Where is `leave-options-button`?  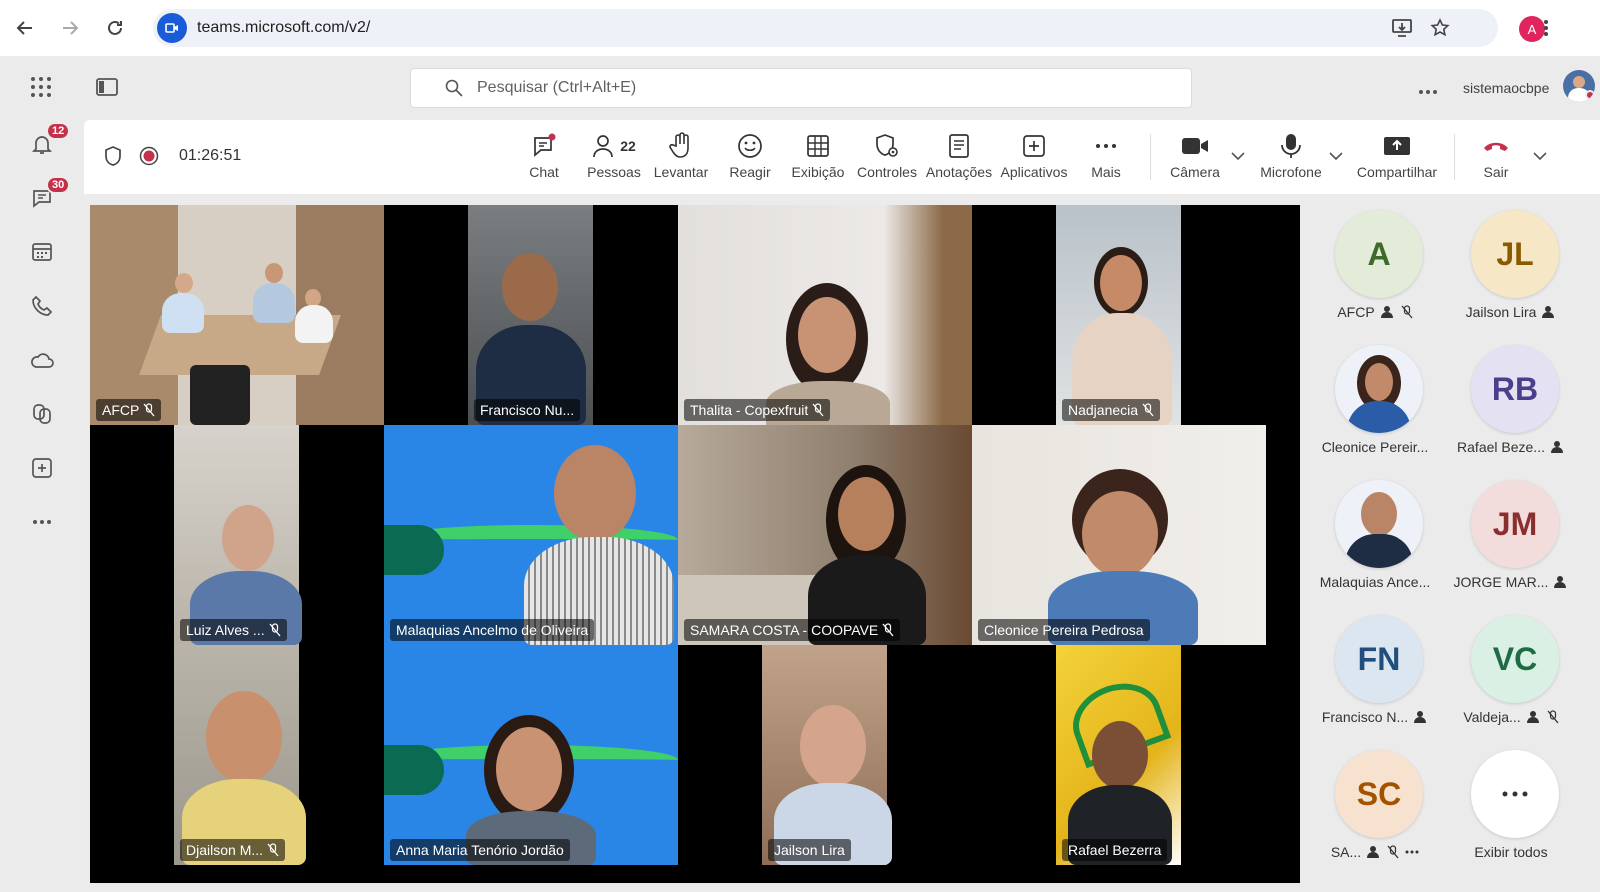
leave-options-button is located at coordinates (1540, 156).